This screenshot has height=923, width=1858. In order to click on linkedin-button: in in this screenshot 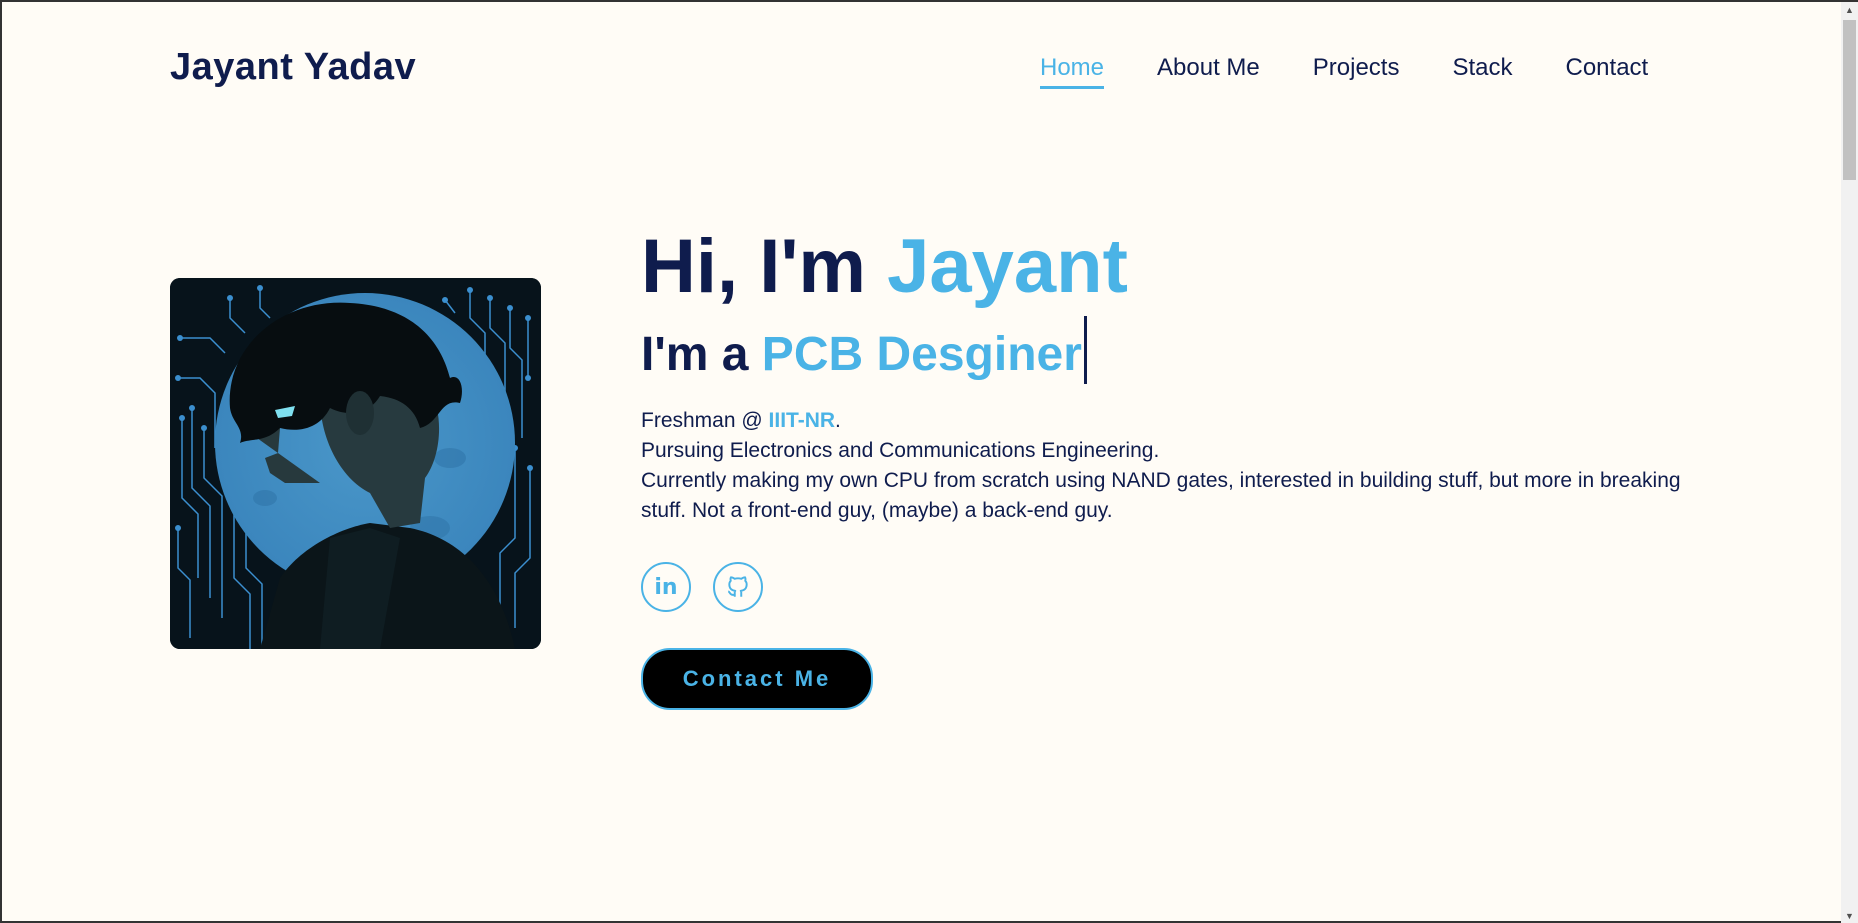, I will do `click(666, 587)`.